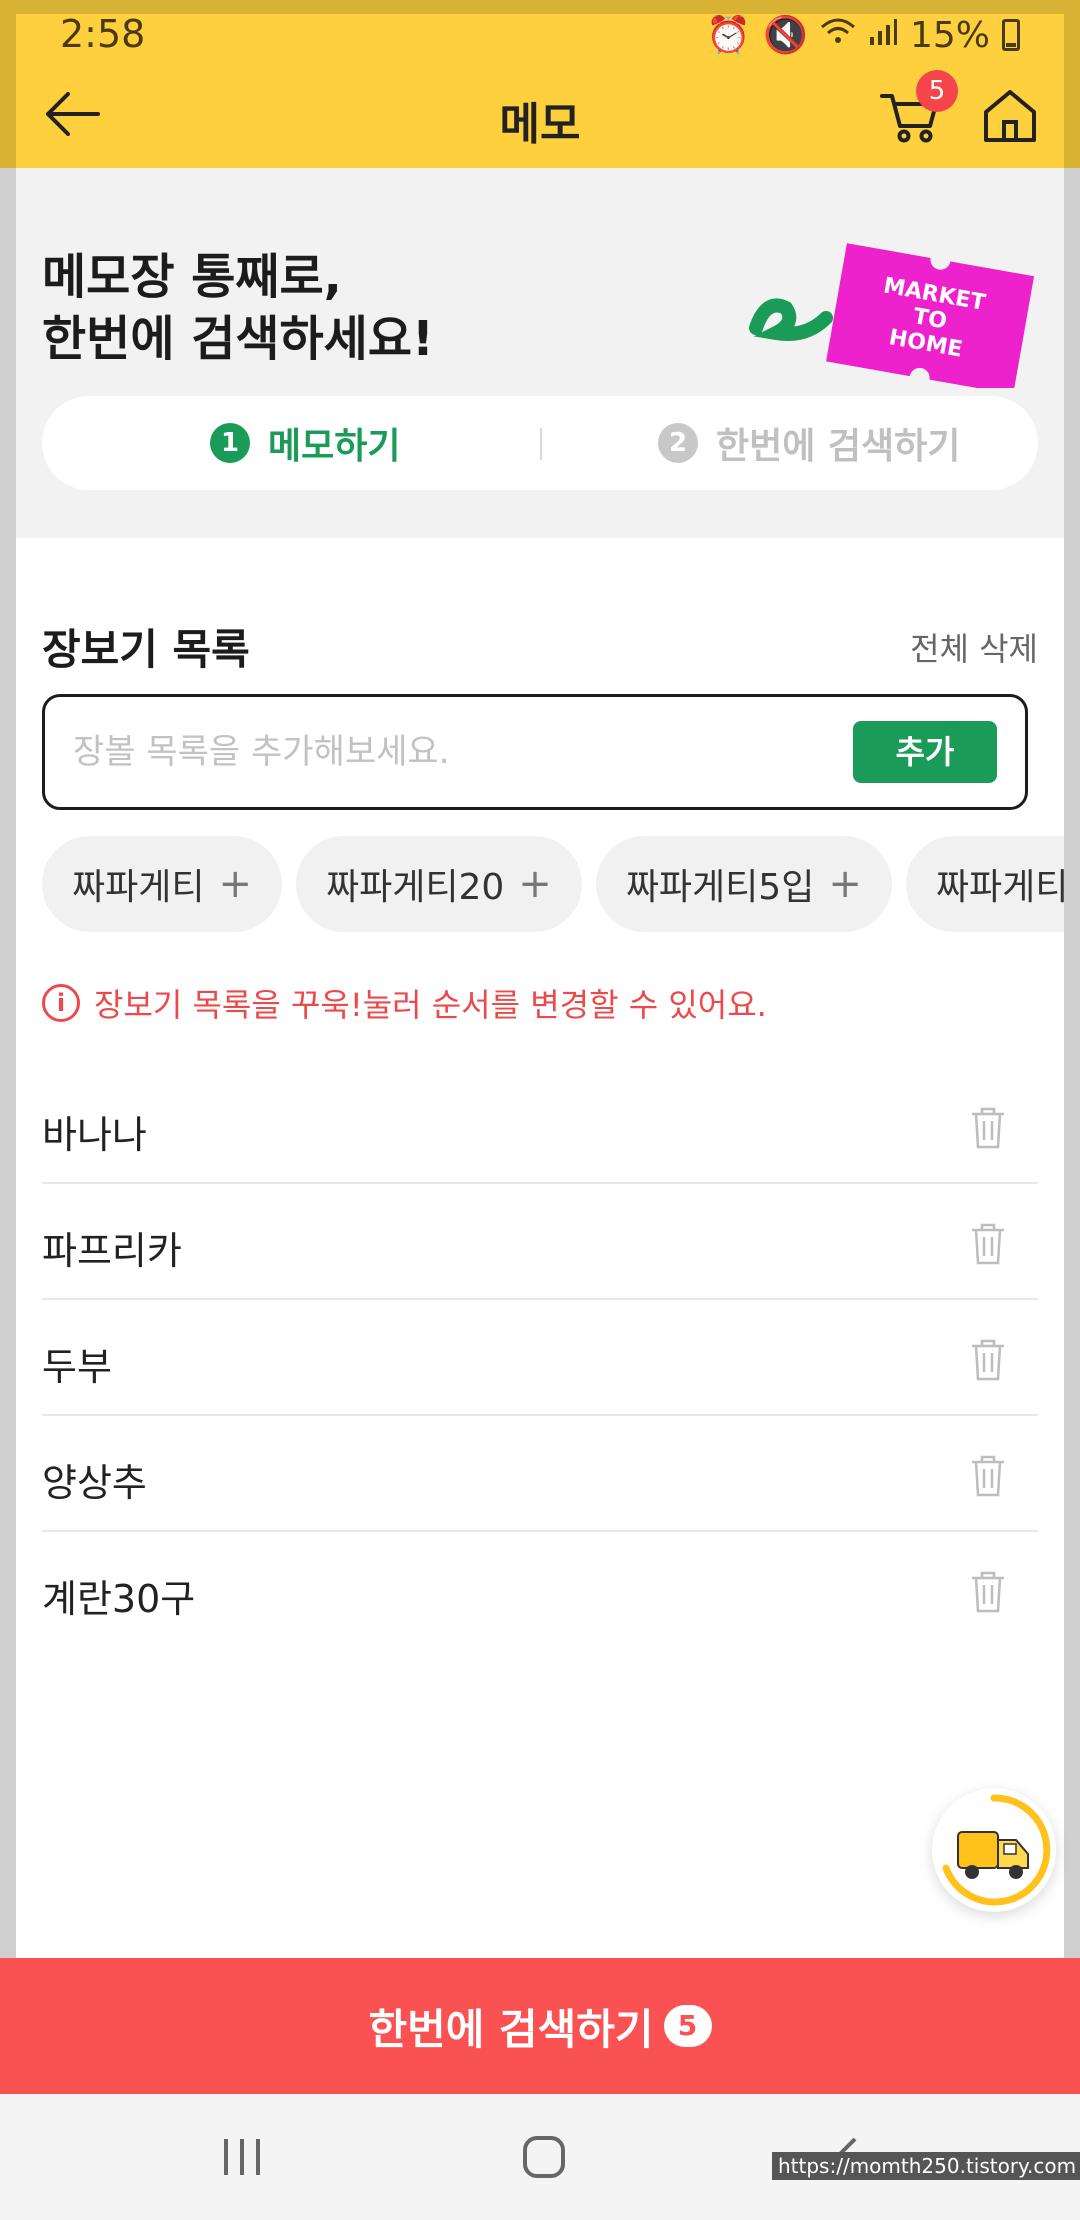 The height and width of the screenshot is (2220, 1080). I want to click on item-label: 두부, so click(77, 1367).